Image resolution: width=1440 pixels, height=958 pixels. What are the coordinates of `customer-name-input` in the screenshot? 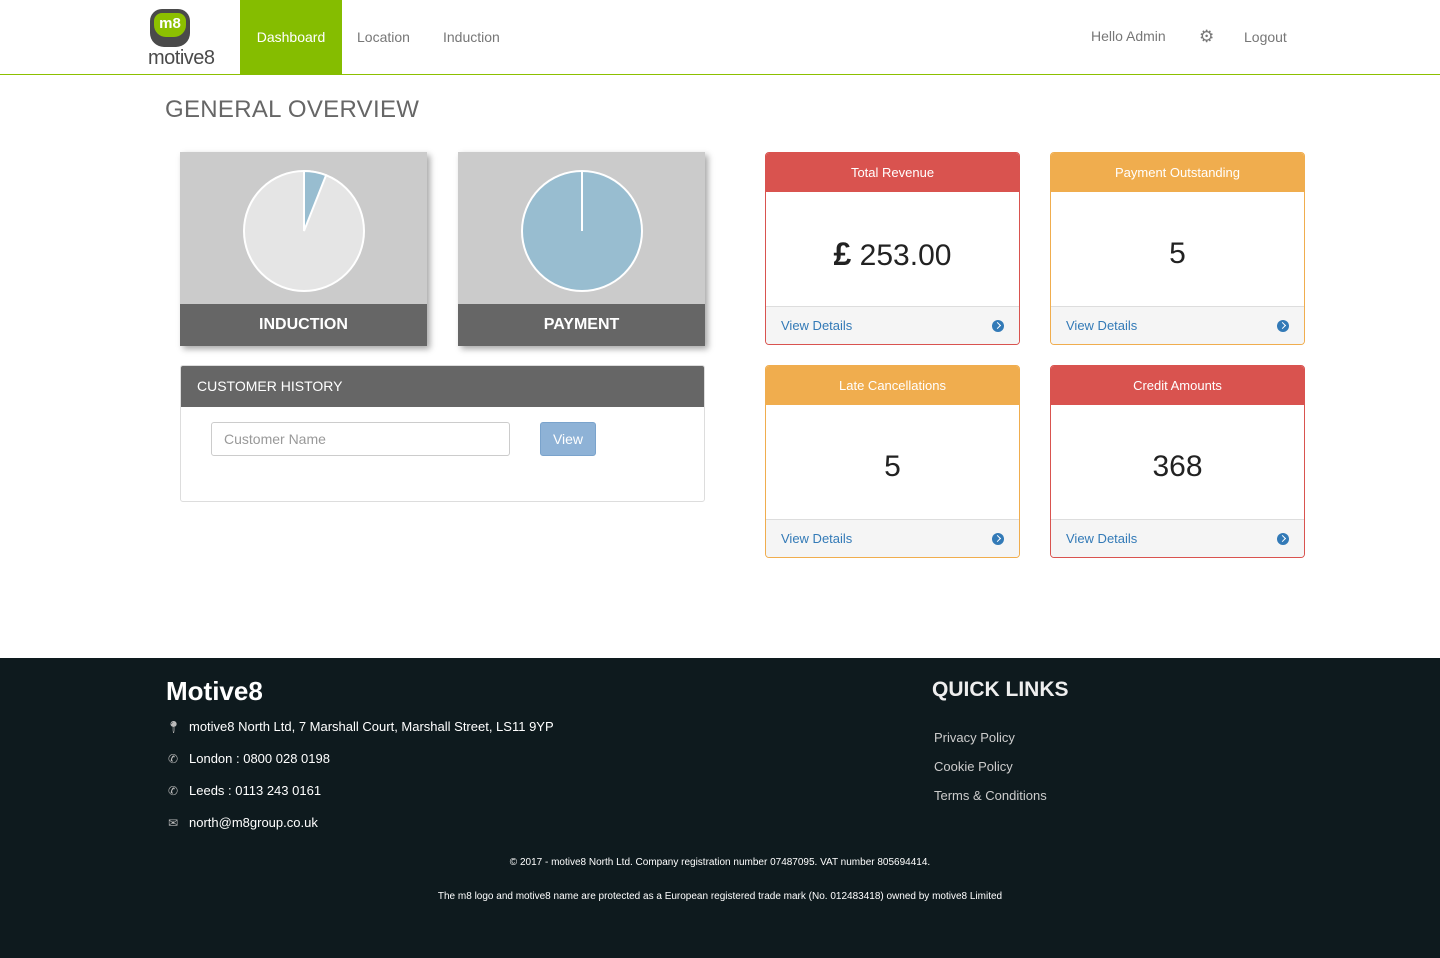 It's located at (360, 439).